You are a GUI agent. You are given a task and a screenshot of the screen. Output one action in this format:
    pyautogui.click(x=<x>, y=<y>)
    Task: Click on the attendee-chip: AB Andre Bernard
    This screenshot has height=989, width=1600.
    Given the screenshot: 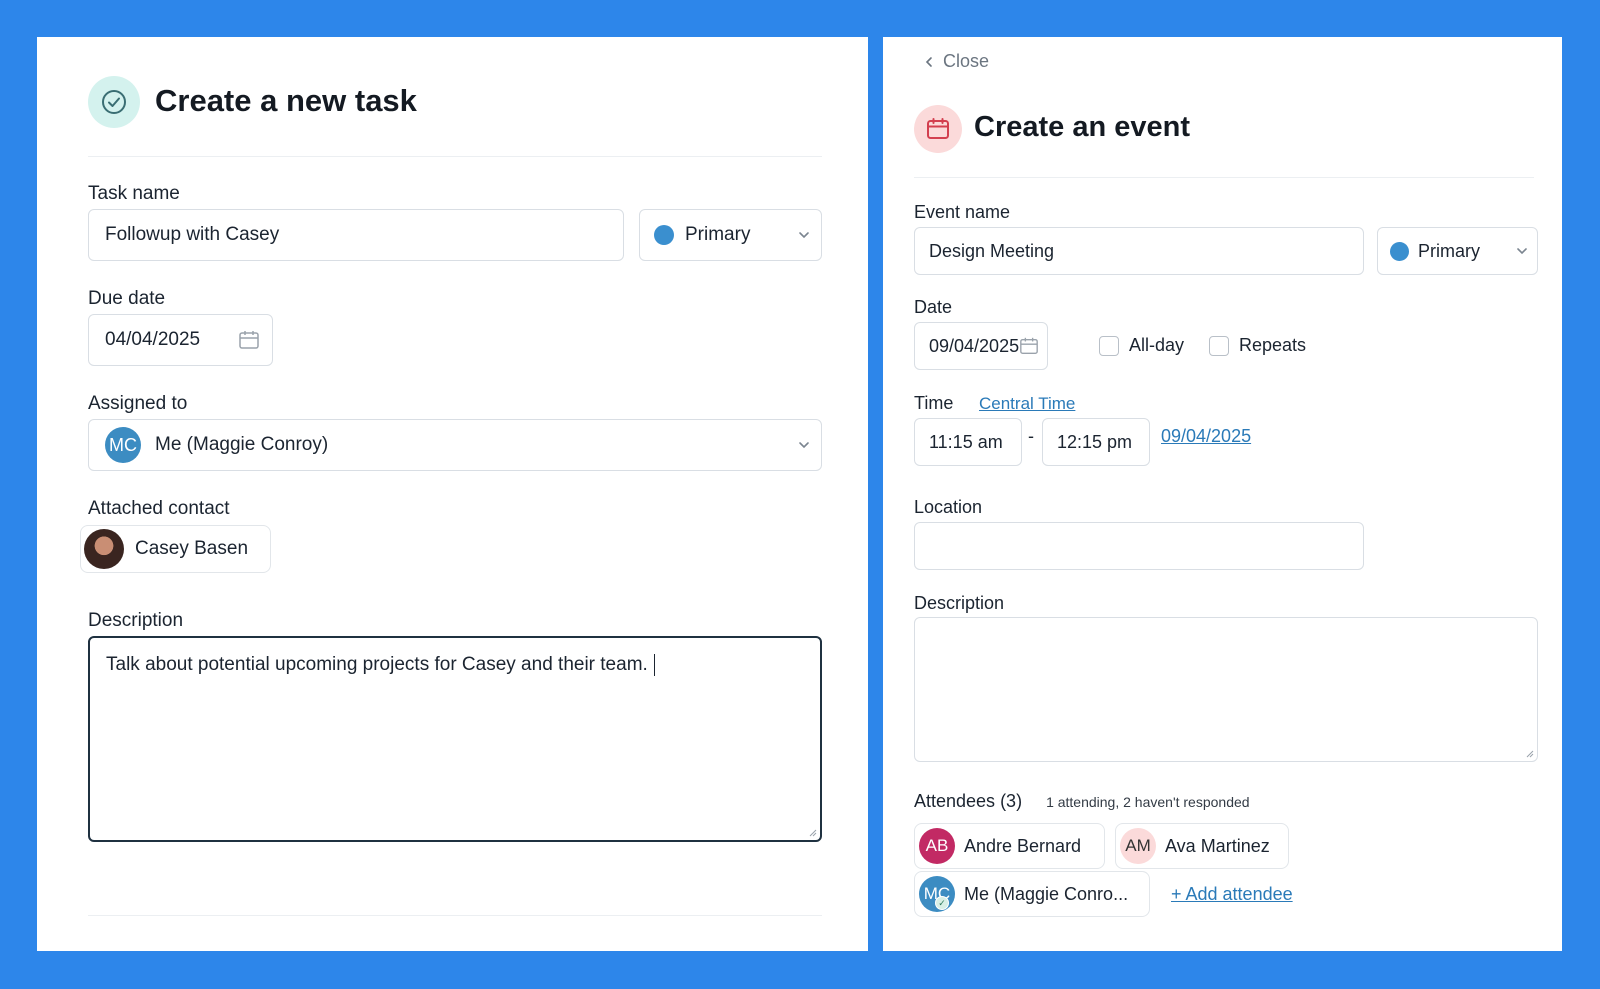 What is the action you would take?
    pyautogui.click(x=1009, y=846)
    